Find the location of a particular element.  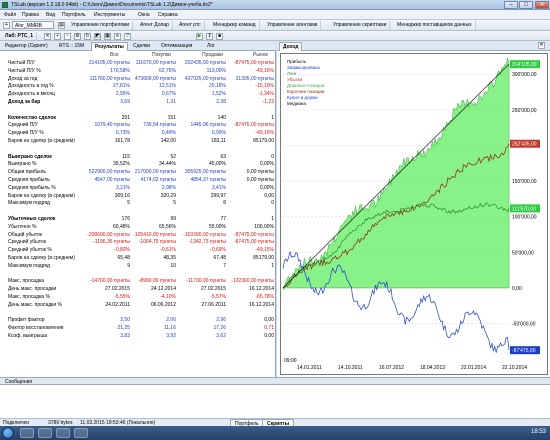

close-button: ✕ is located at coordinates (542, 5).